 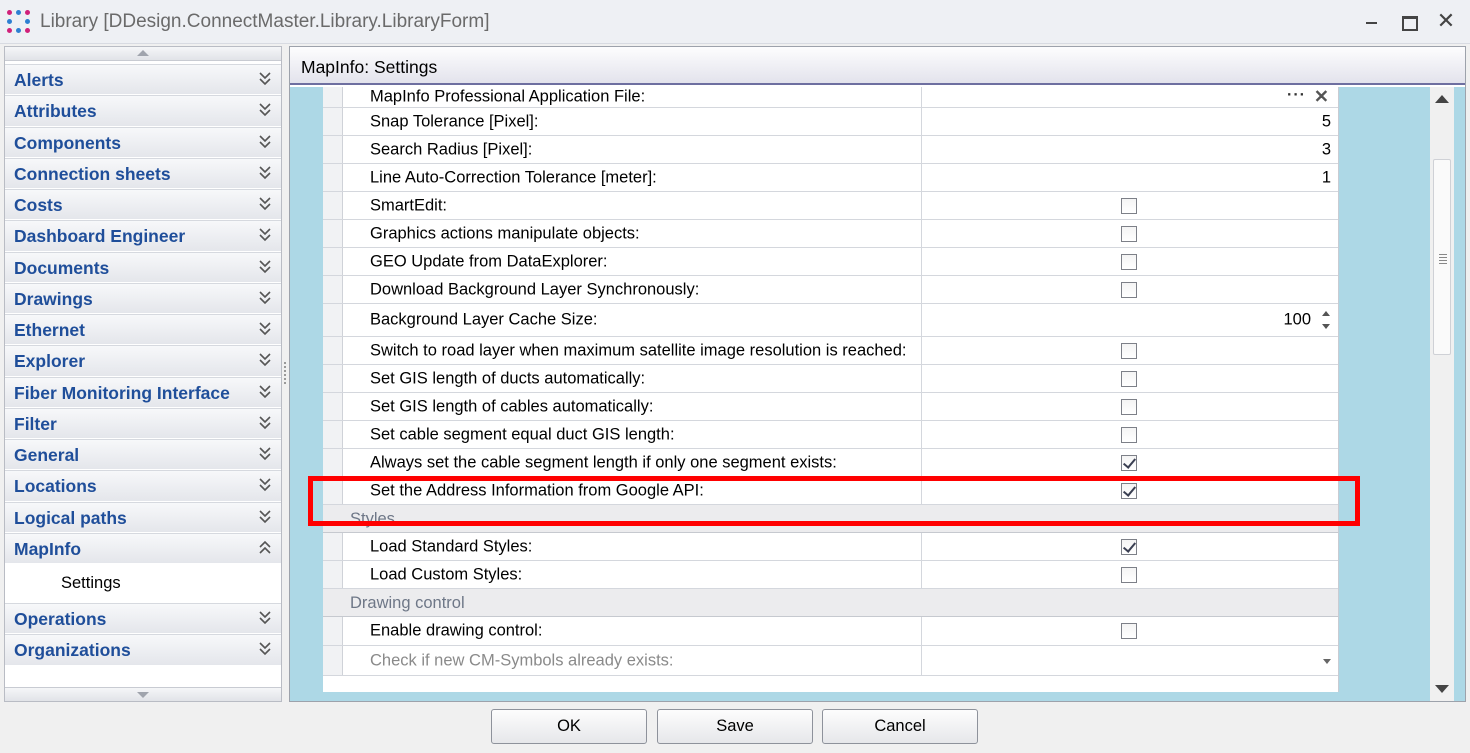 I want to click on nav-item-explorer: Explorer, so click(x=143, y=361).